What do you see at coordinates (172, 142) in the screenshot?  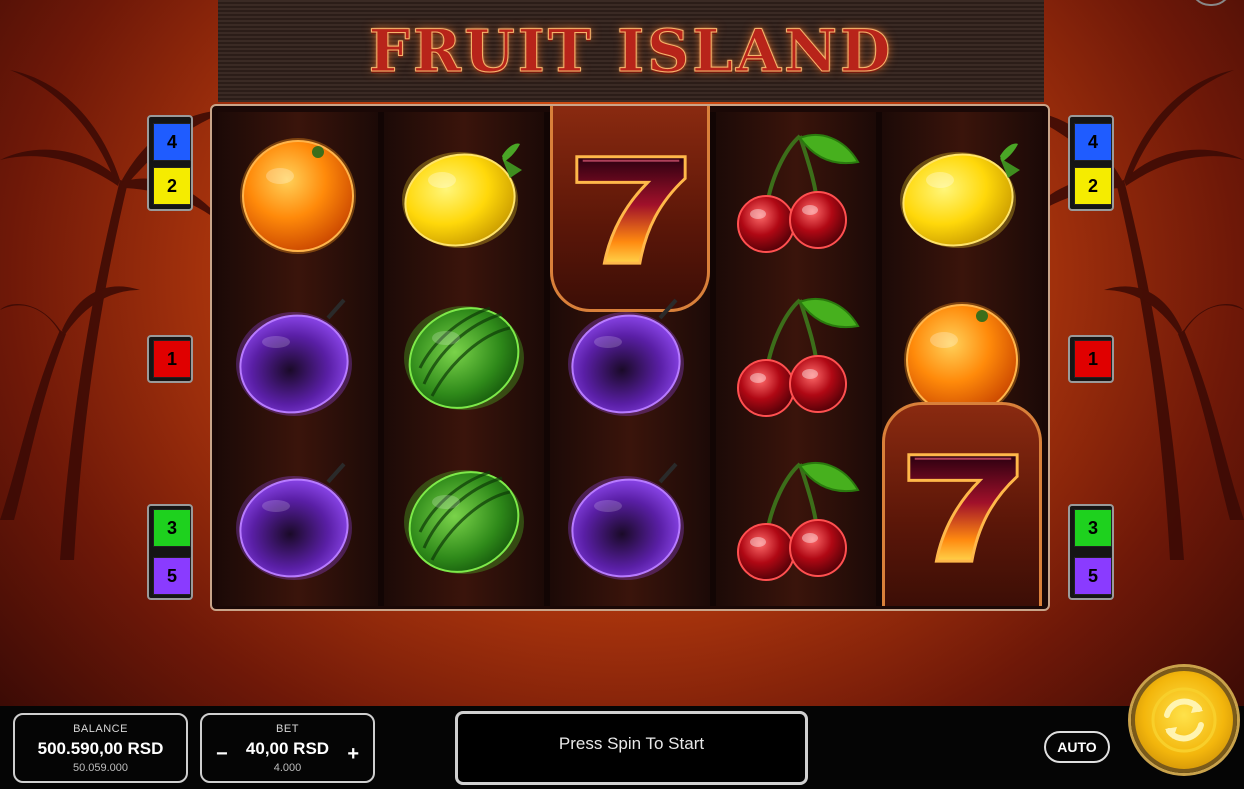 I see `payline-4-left: 4` at bounding box center [172, 142].